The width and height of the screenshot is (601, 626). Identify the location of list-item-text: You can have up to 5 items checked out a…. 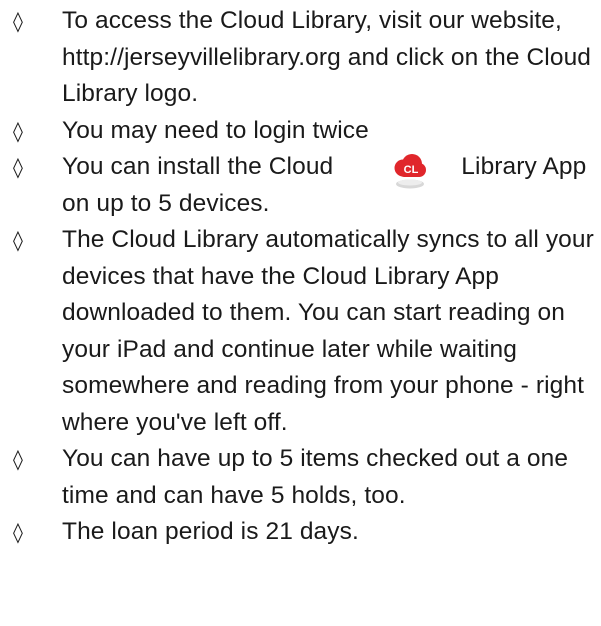
(315, 477).